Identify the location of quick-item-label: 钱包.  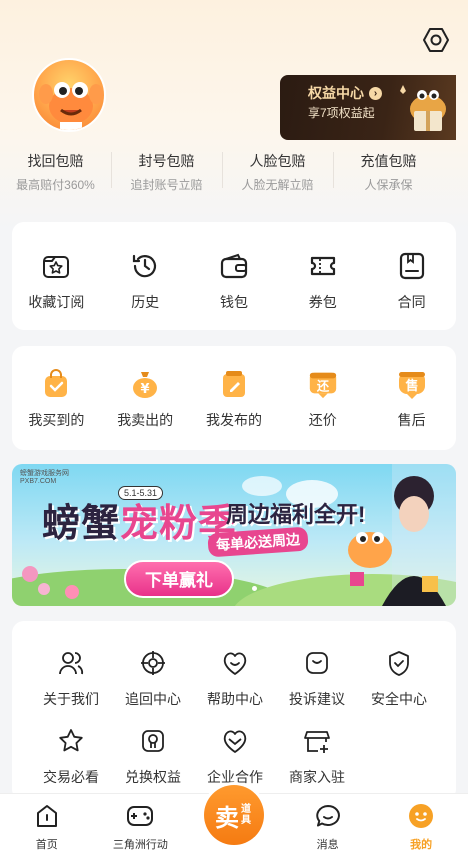
(233, 302).